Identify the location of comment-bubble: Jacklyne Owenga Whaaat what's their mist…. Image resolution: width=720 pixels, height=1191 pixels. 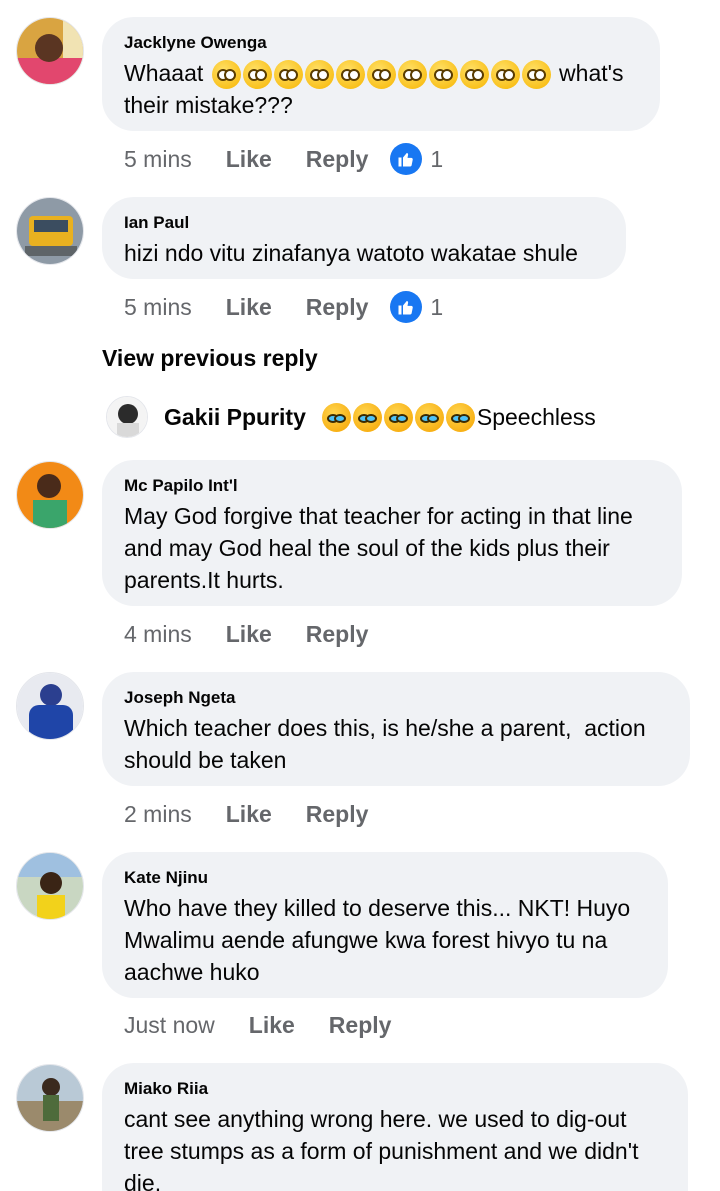
(381, 74).